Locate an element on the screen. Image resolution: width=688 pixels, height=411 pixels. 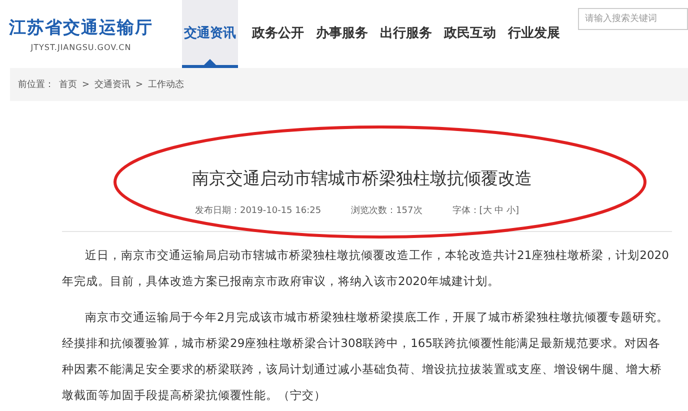
breadcrumb-link: 工作动态 is located at coordinates (166, 84).